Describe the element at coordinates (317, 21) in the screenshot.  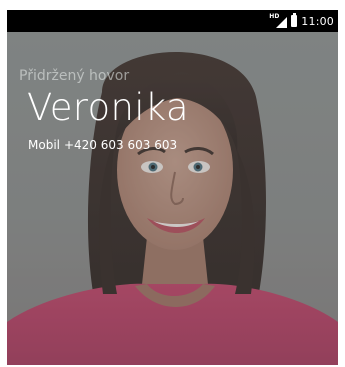
I see `status-time: 11:00` at that location.